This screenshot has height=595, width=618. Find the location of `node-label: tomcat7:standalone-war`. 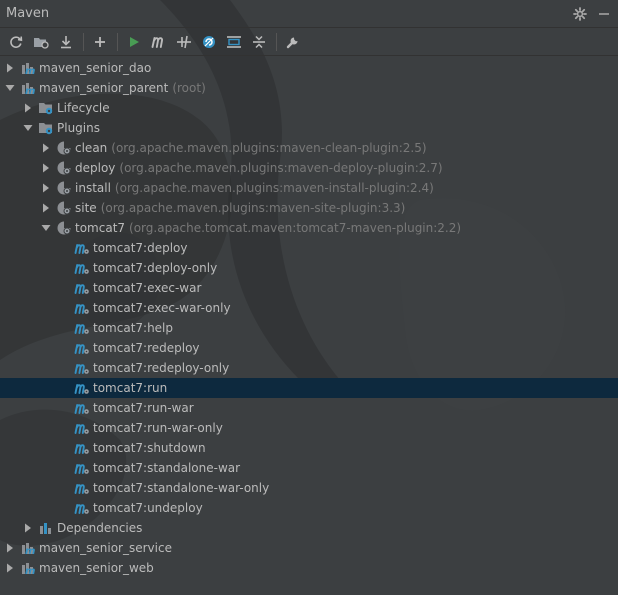

node-label: tomcat7:standalone-war is located at coordinates (167, 468).